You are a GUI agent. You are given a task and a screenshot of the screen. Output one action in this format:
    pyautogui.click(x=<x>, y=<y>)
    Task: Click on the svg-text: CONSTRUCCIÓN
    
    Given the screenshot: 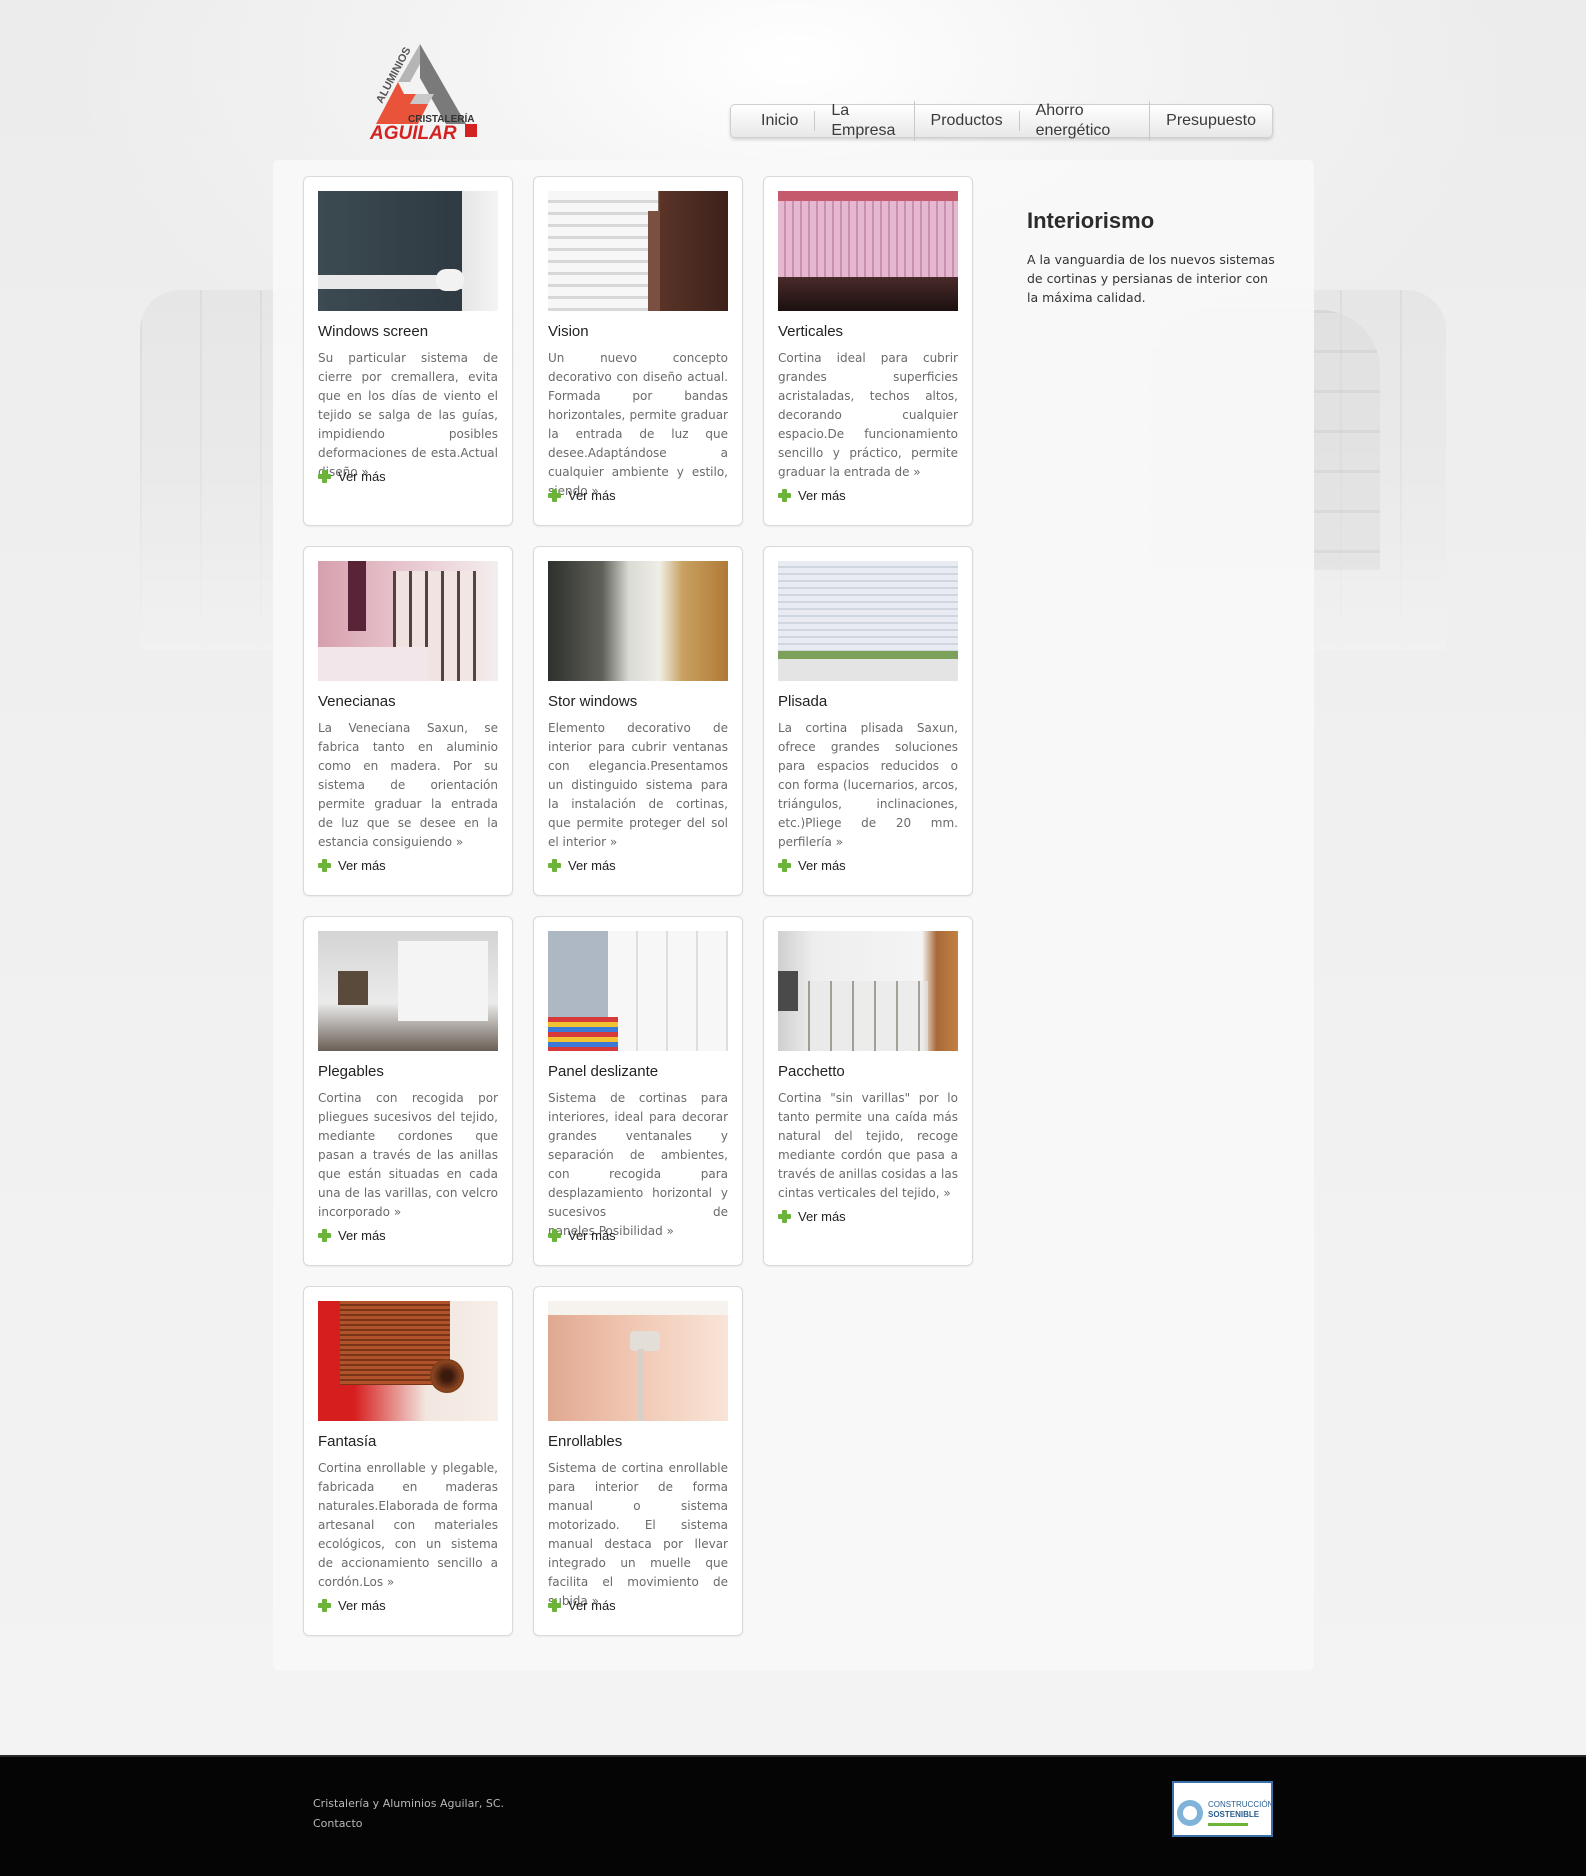 What is the action you would take?
    pyautogui.click(x=1239, y=1804)
    